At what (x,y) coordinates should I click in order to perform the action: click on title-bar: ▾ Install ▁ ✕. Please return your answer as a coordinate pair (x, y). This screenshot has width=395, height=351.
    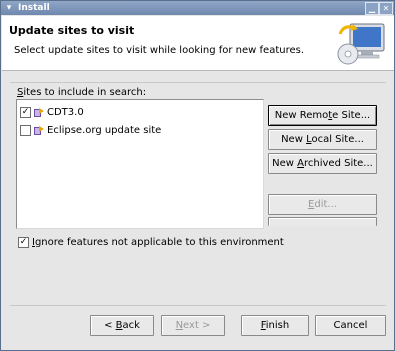
    Looking at the image, I should click on (197, 8).